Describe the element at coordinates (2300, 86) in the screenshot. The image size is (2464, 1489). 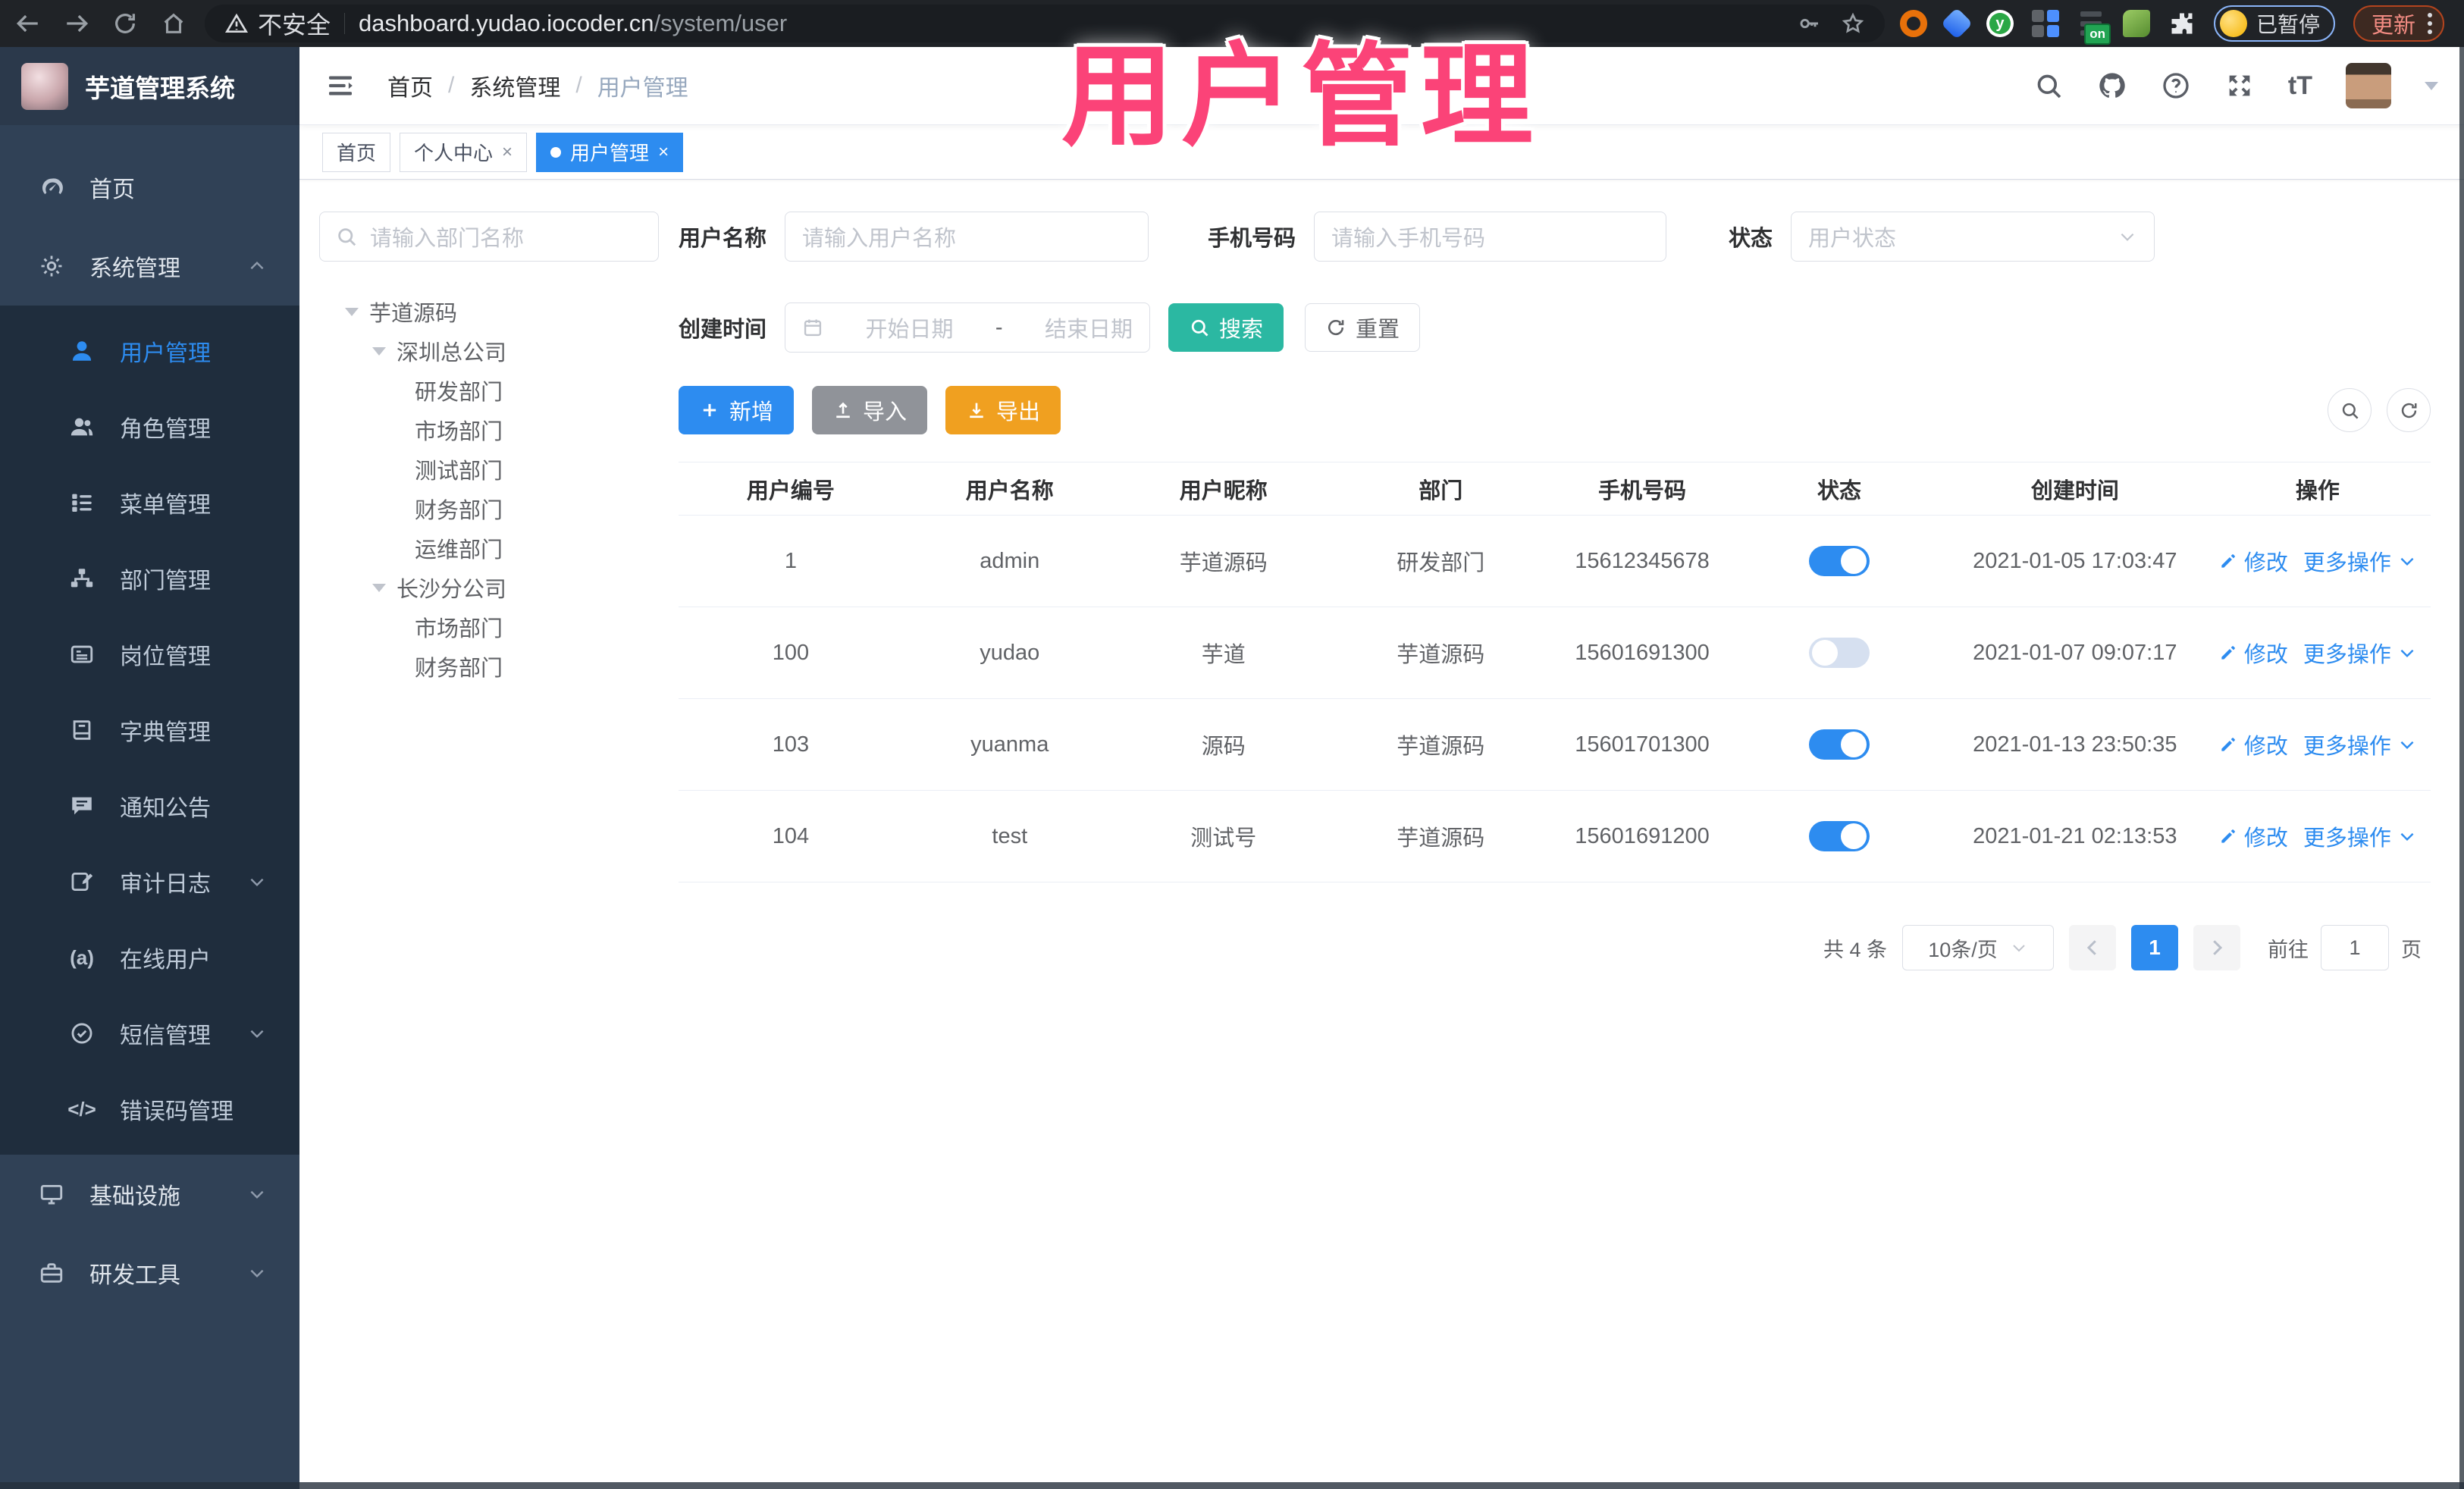
I see `font-size-icon: tT` at that location.